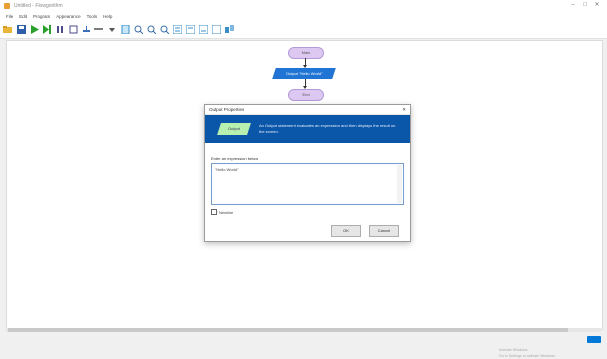 The width and height of the screenshot is (607, 359). I want to click on title-bar: Untitled - Flowgorithm – □ ✕, so click(303, 6).